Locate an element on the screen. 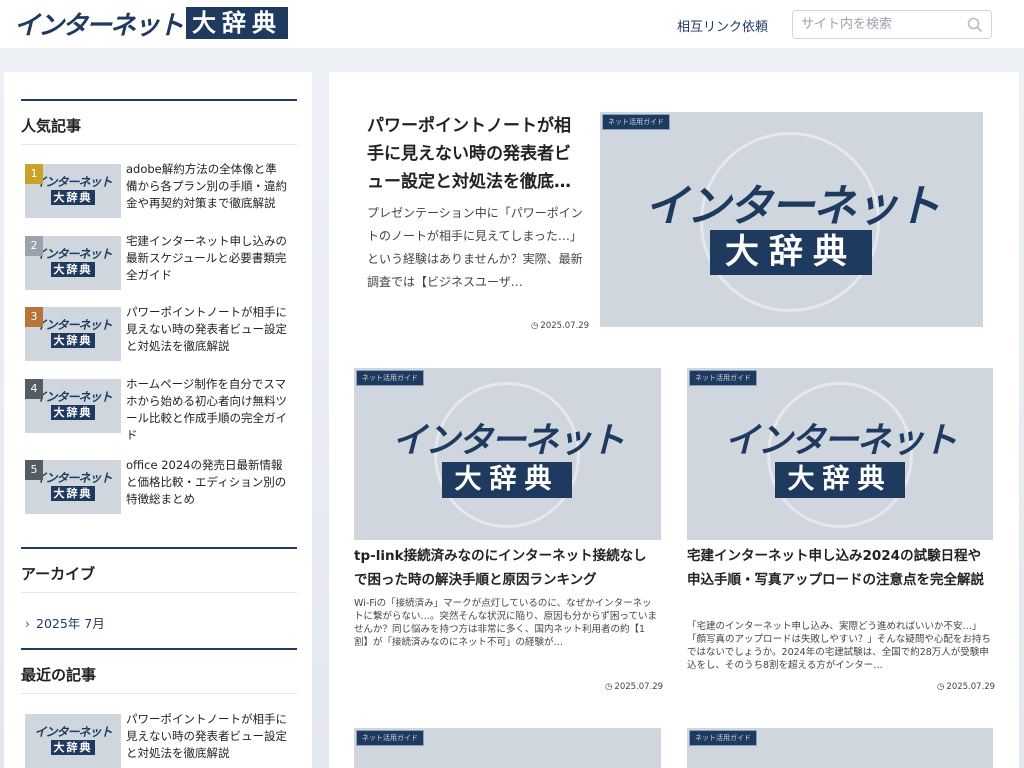 This screenshot has width=1024, height=768. archive-link: › 2025年 7月 is located at coordinates (65, 622).